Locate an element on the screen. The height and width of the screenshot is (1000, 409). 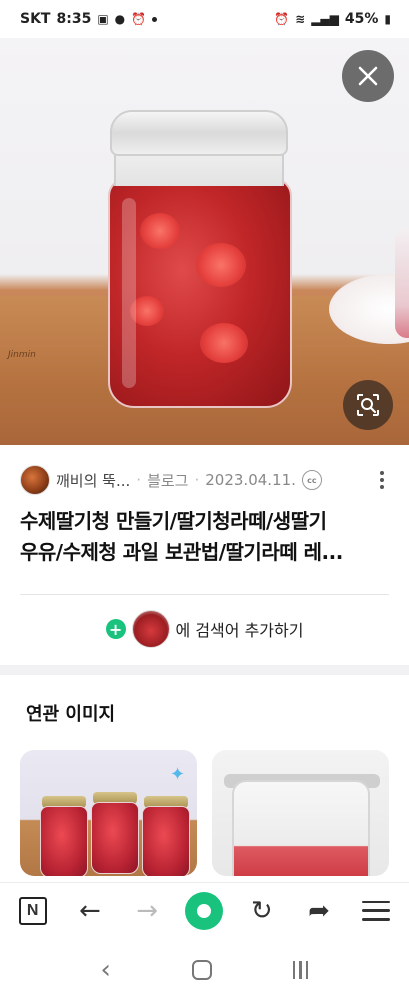
source-label: 블로그 is located at coordinates (167, 480).